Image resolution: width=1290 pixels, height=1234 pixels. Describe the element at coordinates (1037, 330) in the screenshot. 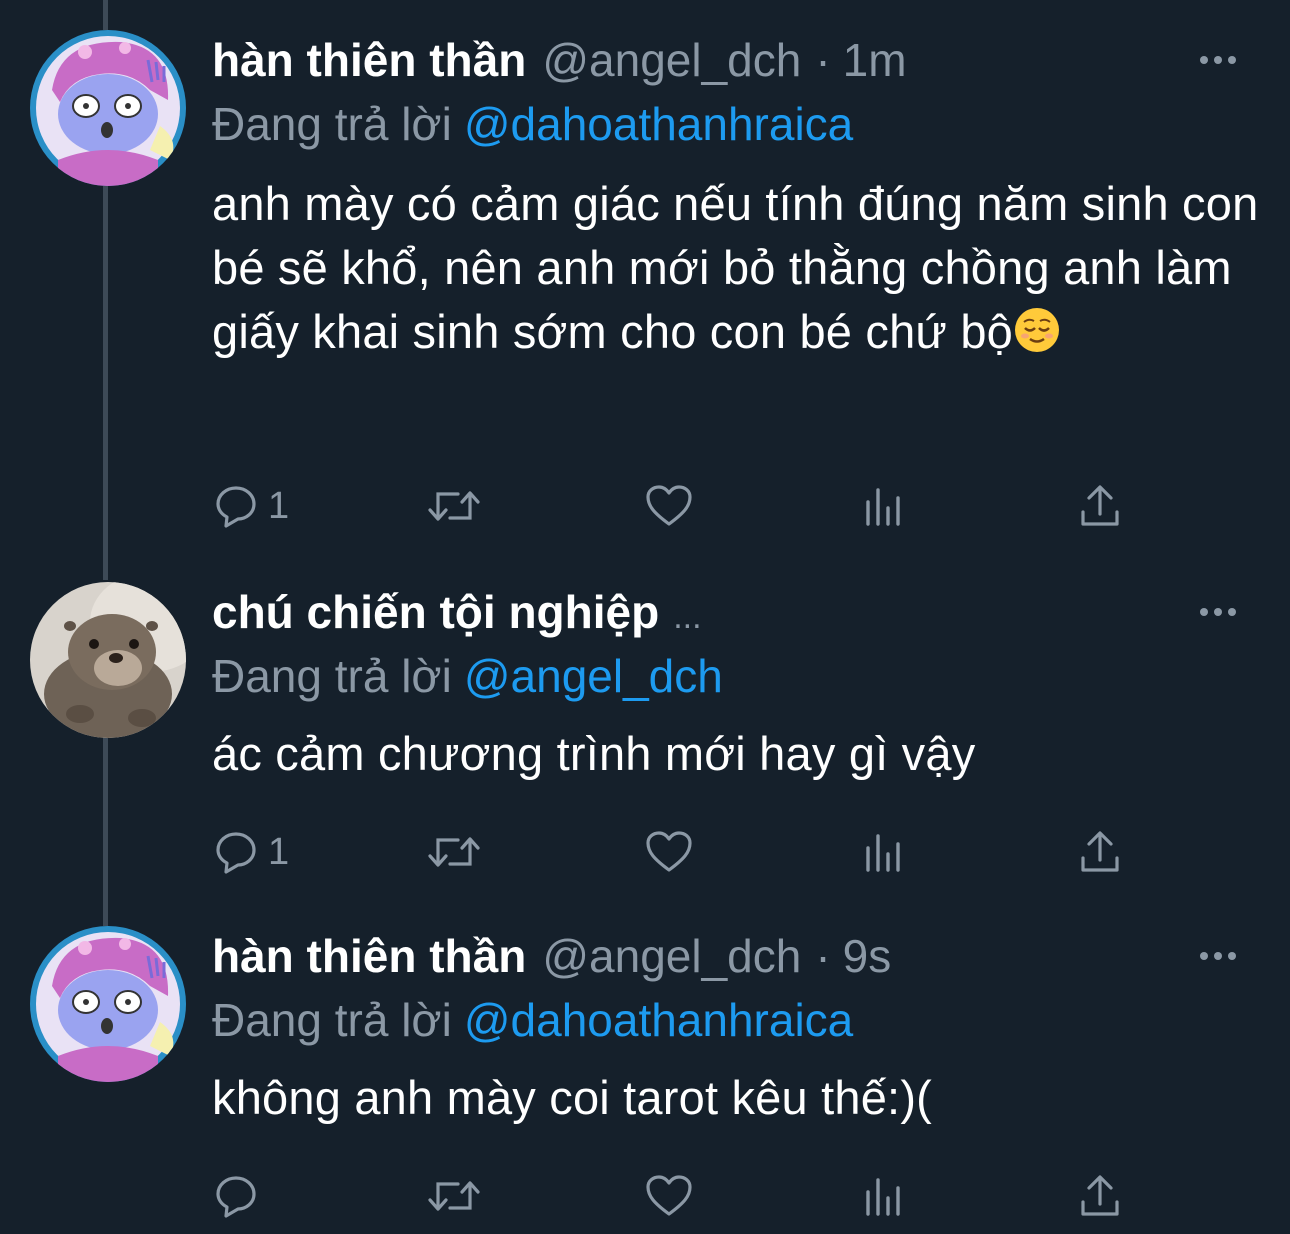

I see `relieved-face-emoji-icon` at that location.